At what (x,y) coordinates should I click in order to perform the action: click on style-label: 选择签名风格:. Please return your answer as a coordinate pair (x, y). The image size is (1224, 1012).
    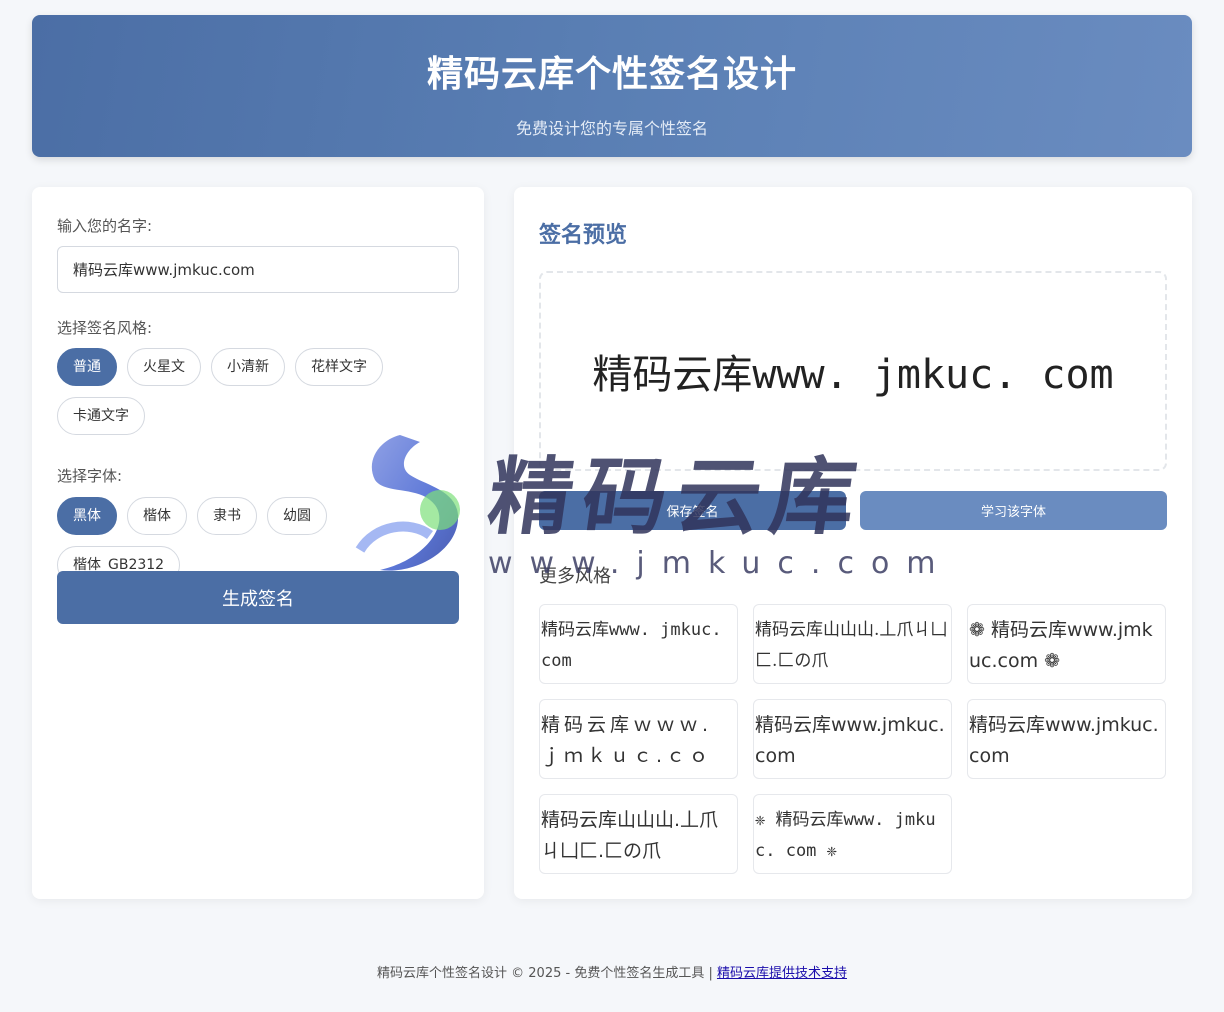
    Looking at the image, I should click on (105, 328).